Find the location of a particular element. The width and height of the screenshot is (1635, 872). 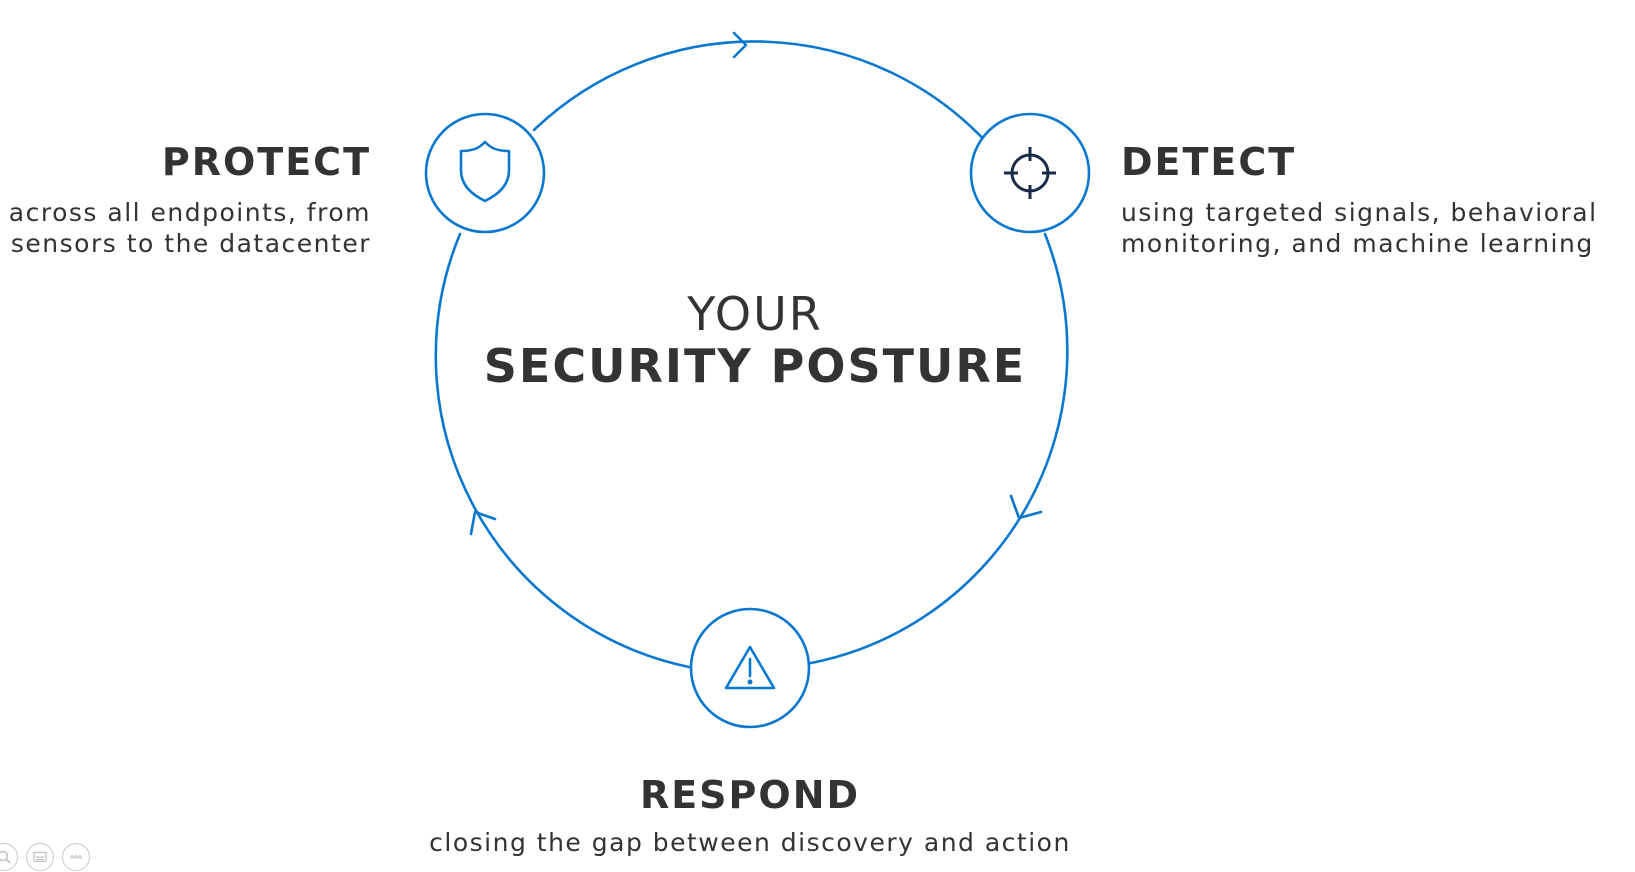

zoom-icon is located at coordinates (5, 857).